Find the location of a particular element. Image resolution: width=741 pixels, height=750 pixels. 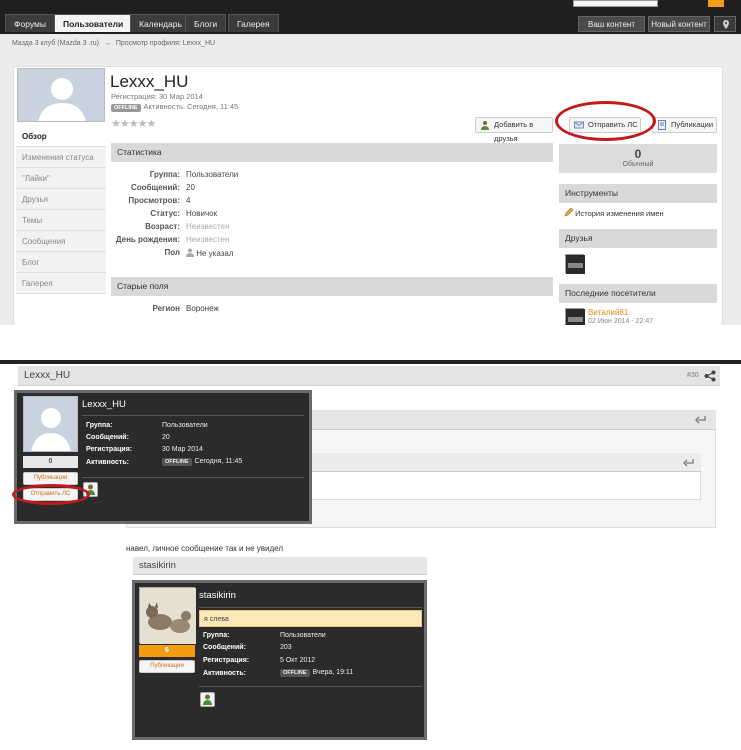

user-icon is located at coordinates (190, 252).